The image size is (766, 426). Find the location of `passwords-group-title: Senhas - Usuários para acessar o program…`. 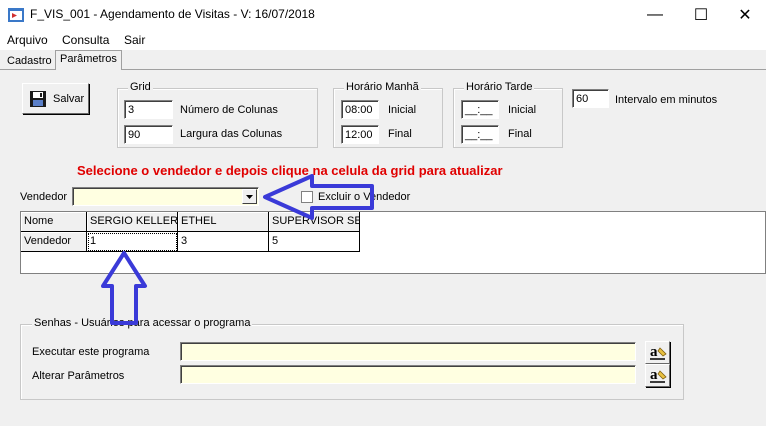

passwords-group-title: Senhas - Usuários para acessar o program… is located at coordinates (142, 323).